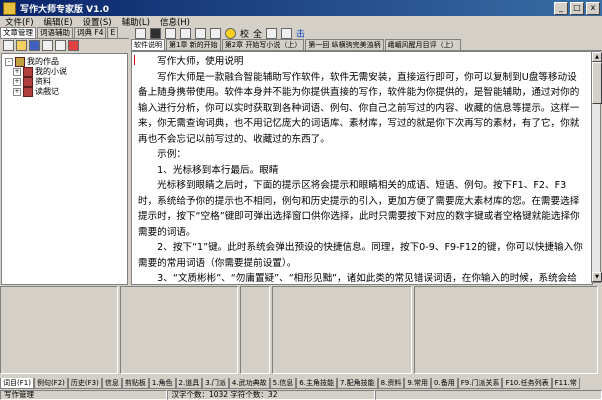 This screenshot has width=602, height=400. Describe the element at coordinates (84, 395) in the screenshot. I see `status-left: 写作管理` at that location.